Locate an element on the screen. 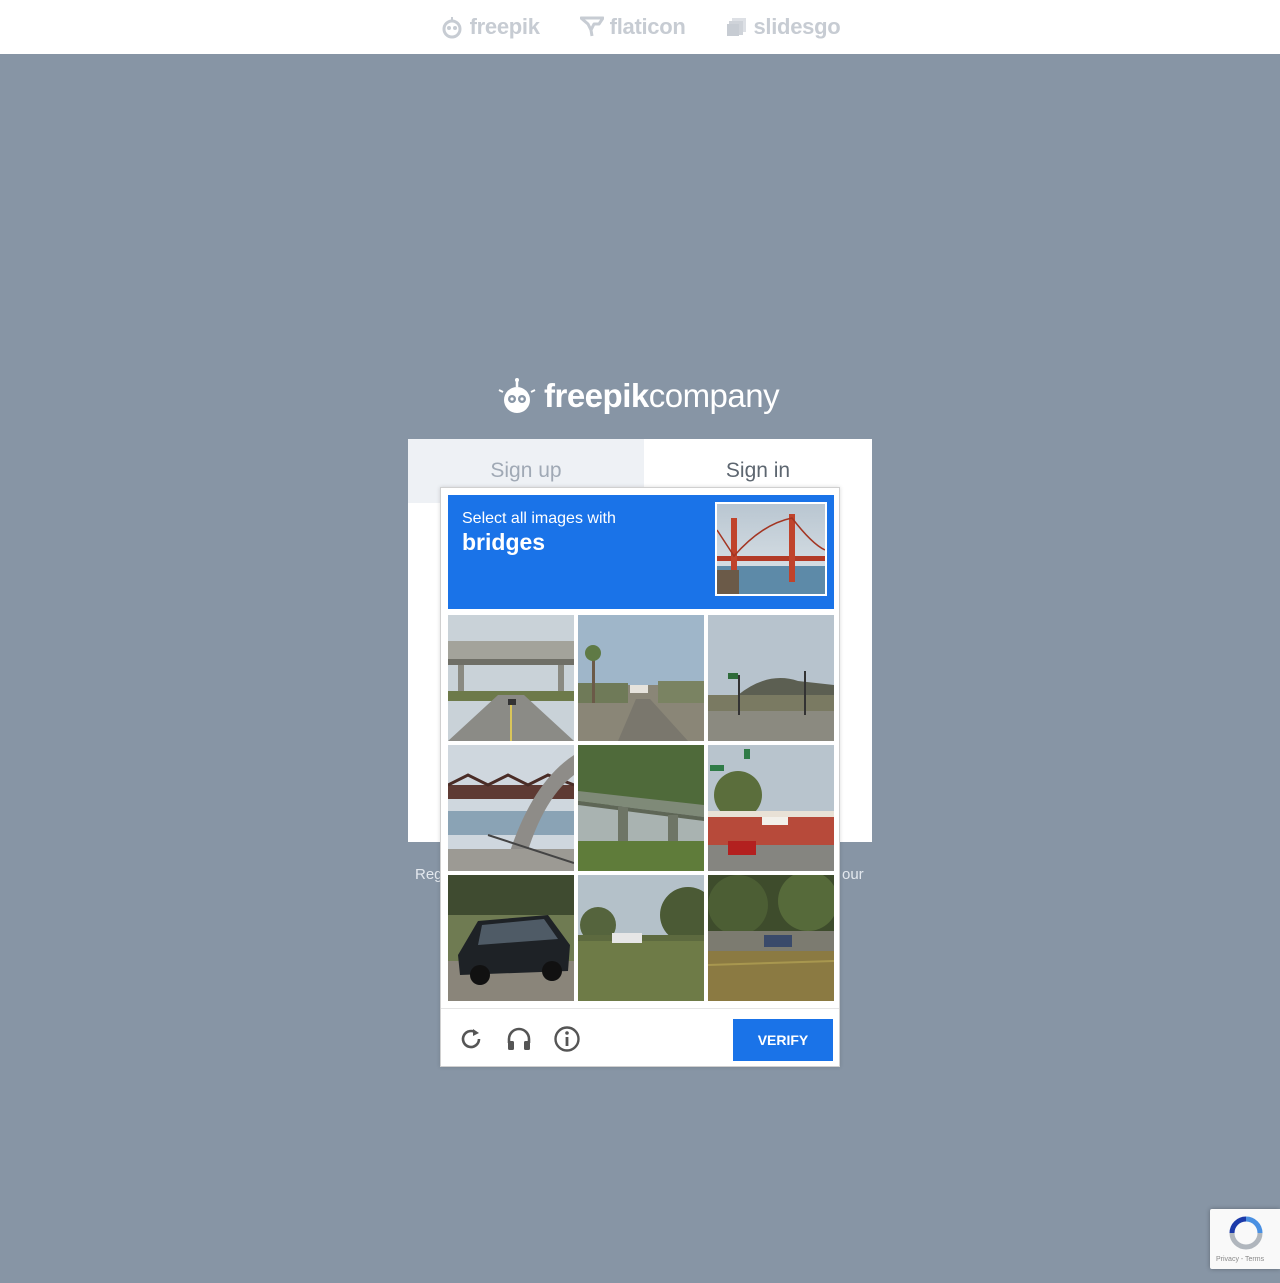  captcha-instruction: Select all images with is located at coordinates (539, 518).